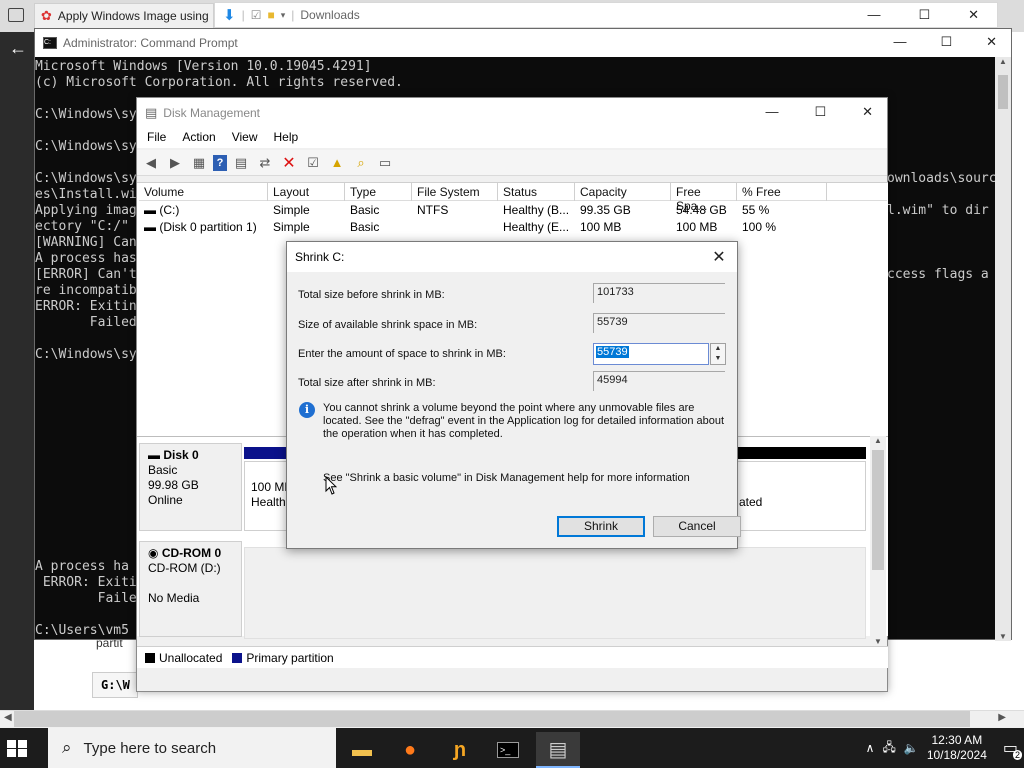  I want to click on notifications-icon: ▭ 2, so click(1012, 749).